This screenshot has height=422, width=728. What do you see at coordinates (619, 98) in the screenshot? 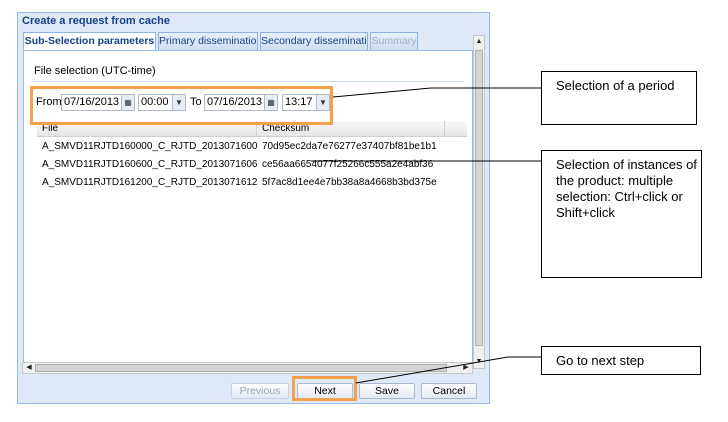
I see `callout-period: Selection of a period` at bounding box center [619, 98].